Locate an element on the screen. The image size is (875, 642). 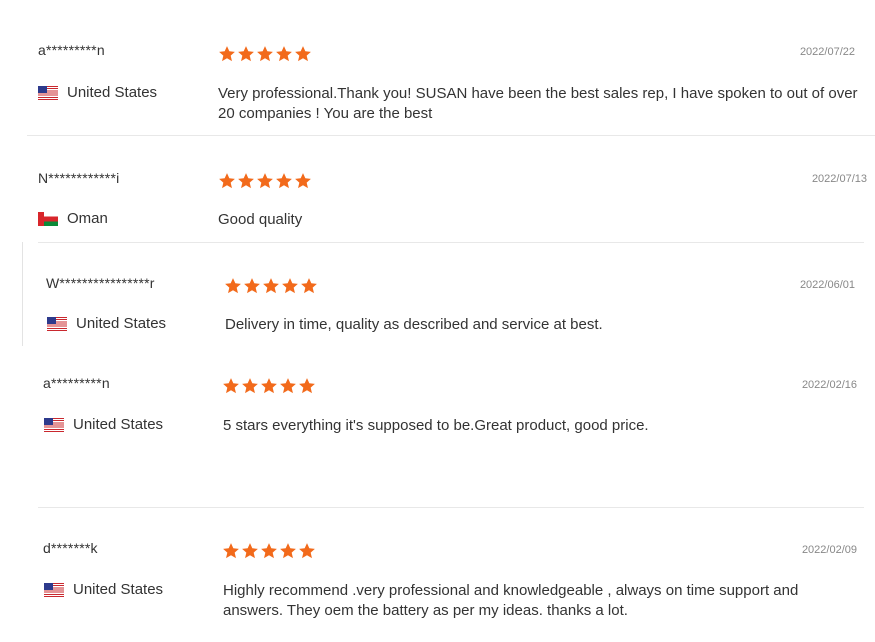
review-date: 2022/02/16 is located at coordinates (829, 385).